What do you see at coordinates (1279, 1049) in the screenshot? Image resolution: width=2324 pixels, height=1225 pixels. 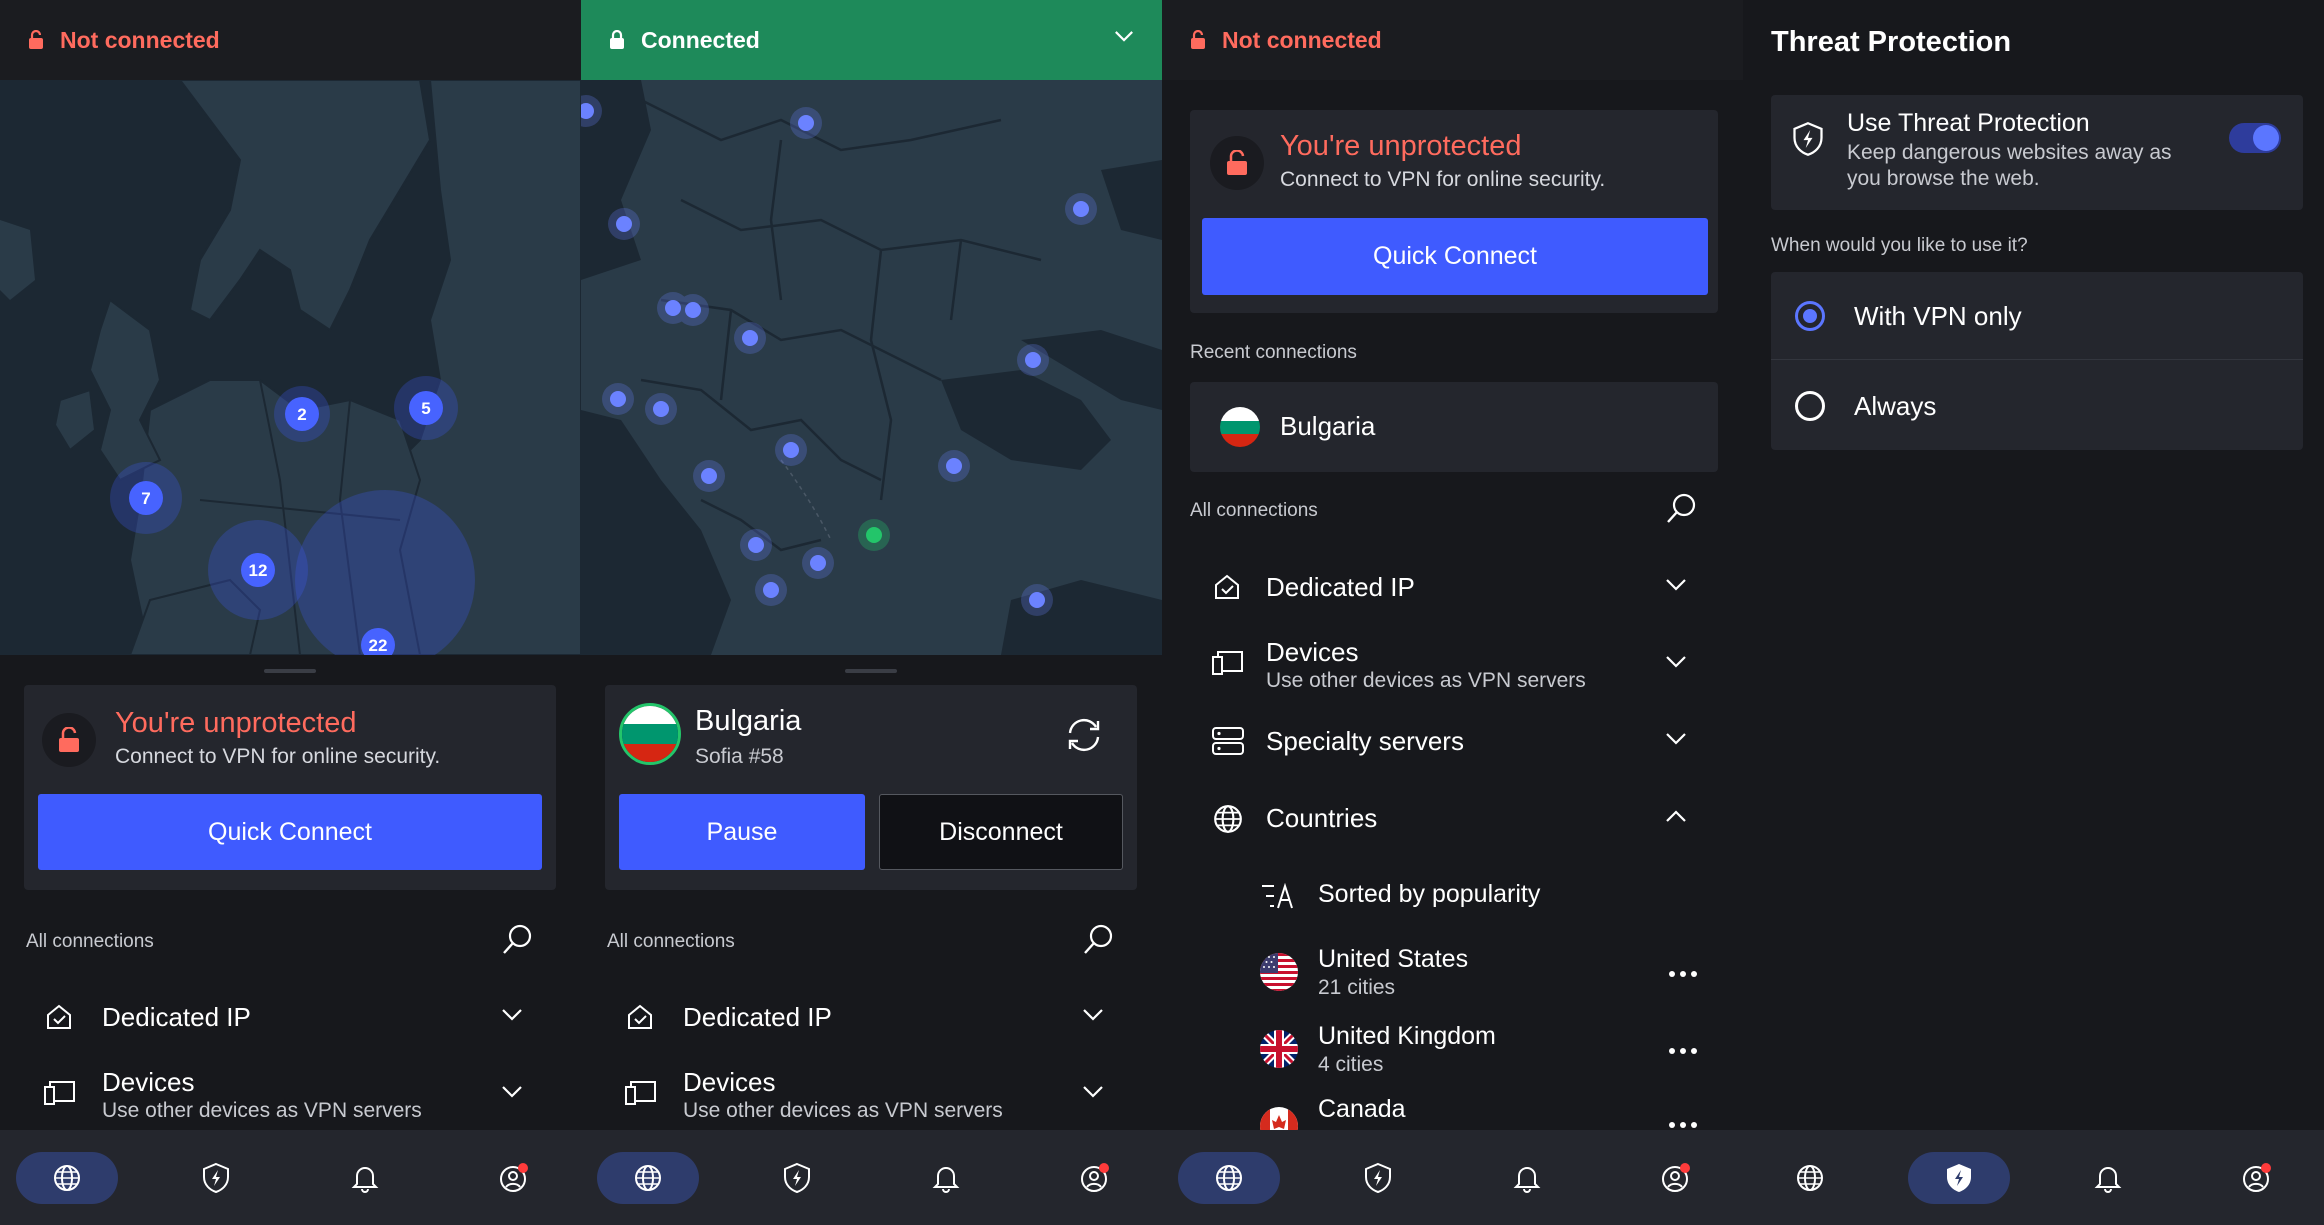 I see `uk-flag-icon` at bounding box center [1279, 1049].